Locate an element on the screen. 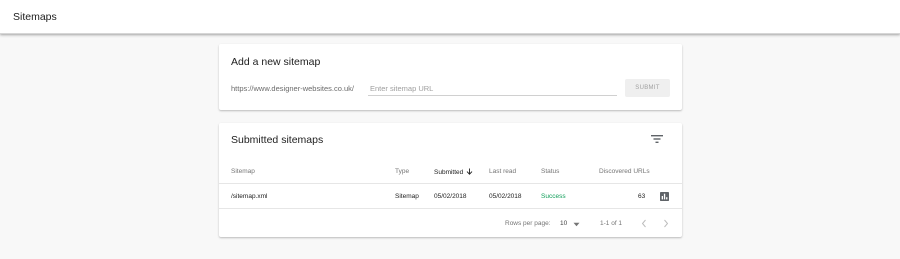 This screenshot has height=259, width=900. add-sitemap-title: Add a new sitemap is located at coordinates (276, 62).